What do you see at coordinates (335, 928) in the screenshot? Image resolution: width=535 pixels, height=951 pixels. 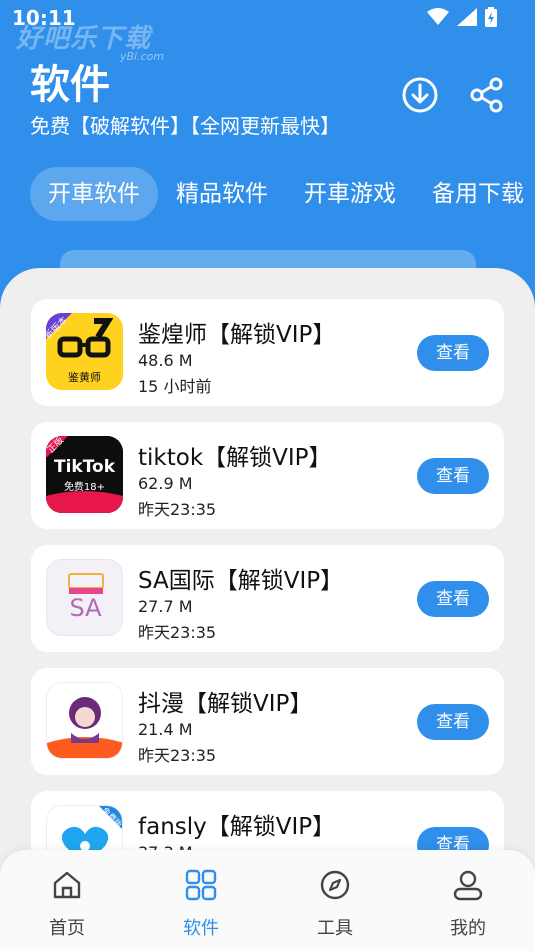 I see `nav-label: 工具` at bounding box center [335, 928].